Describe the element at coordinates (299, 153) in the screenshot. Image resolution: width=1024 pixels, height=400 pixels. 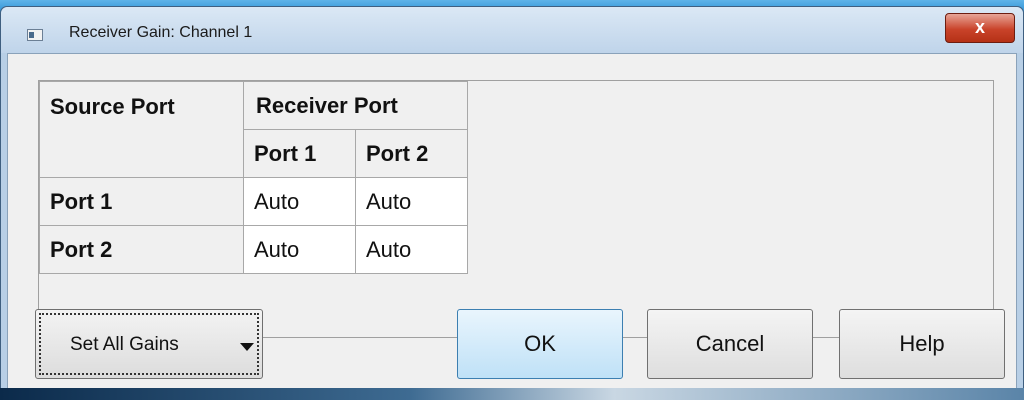
I see `column-header-port-1: Port 1` at that location.